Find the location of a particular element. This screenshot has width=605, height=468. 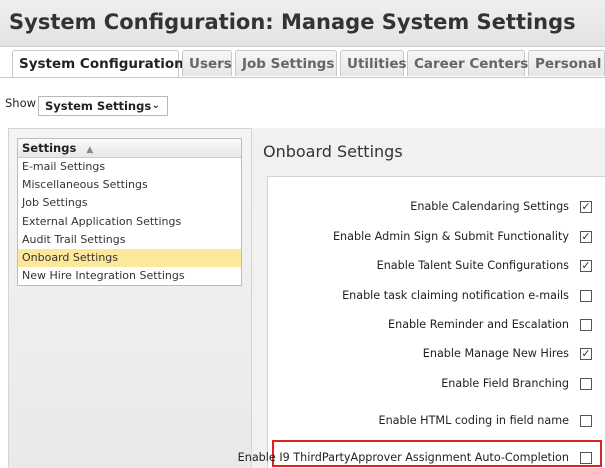

onboard-settings-title: Onboard Settings is located at coordinates (333, 151).